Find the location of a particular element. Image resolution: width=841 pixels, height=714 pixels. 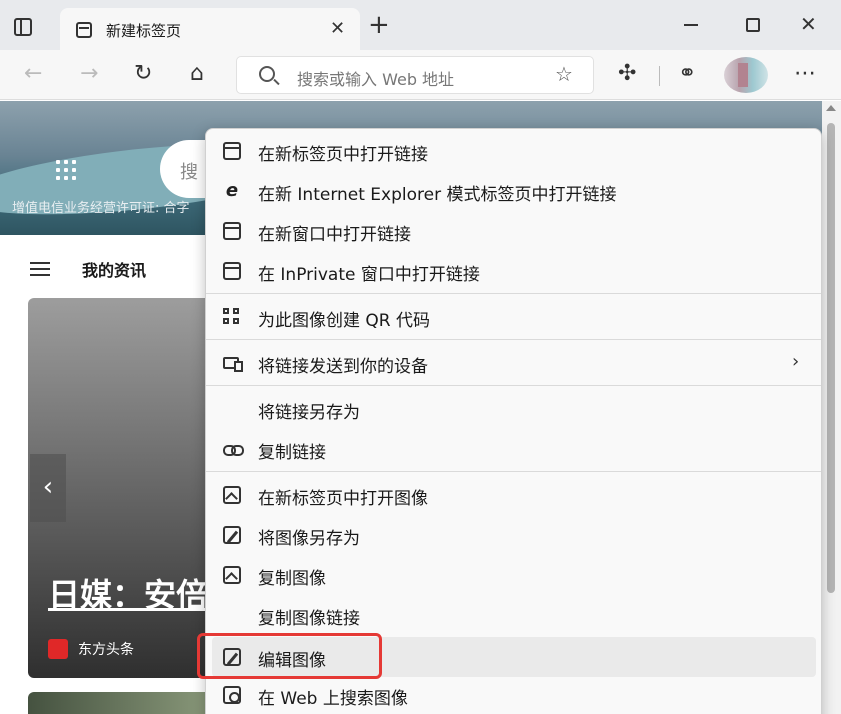

tab-new-tab: 新建标签页 ✕ is located at coordinates (210, 29).